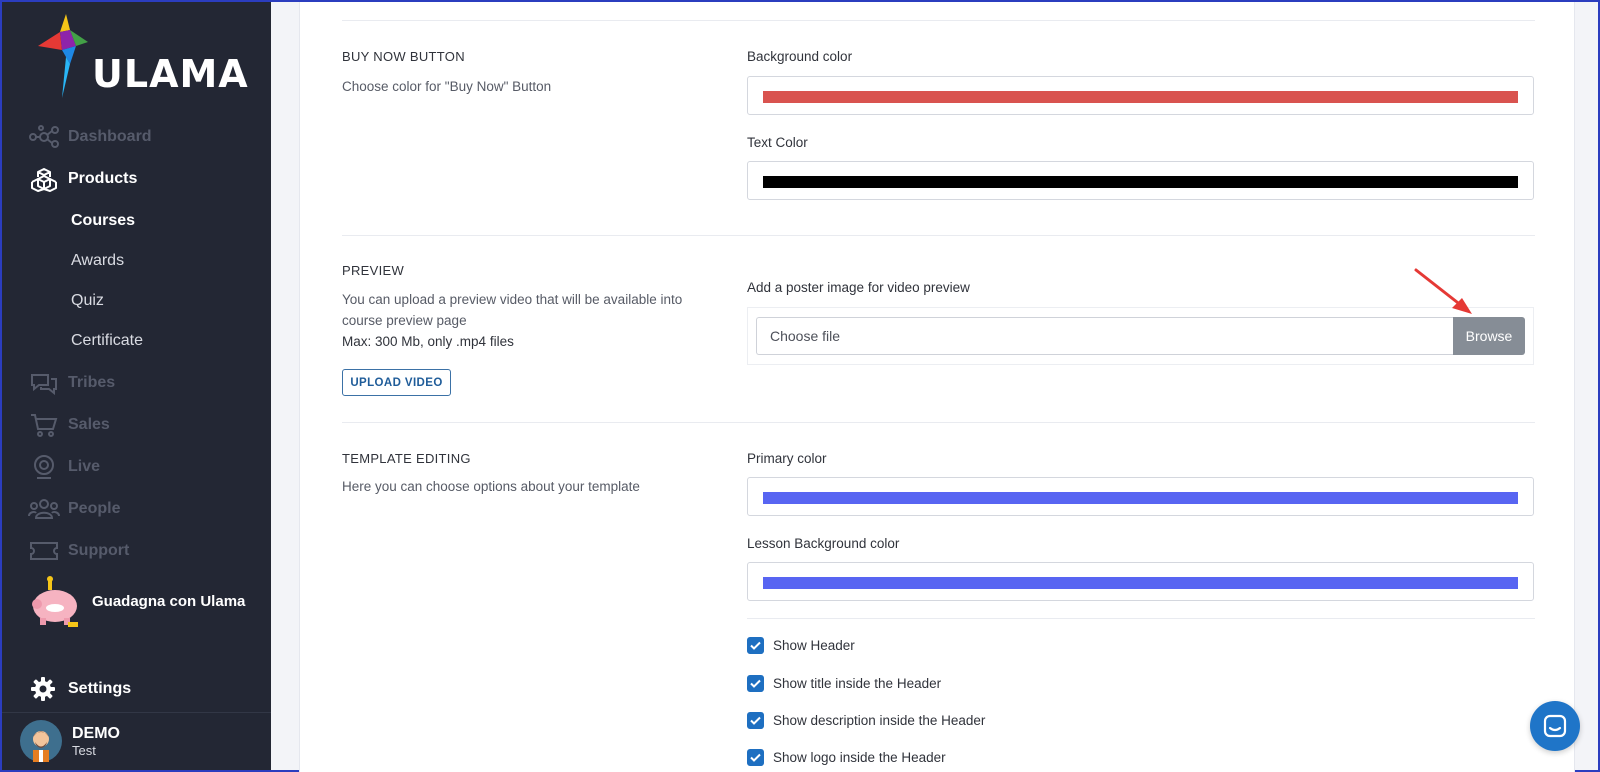  Describe the element at coordinates (1104, 336) in the screenshot. I see `file-input: Choose file` at that location.